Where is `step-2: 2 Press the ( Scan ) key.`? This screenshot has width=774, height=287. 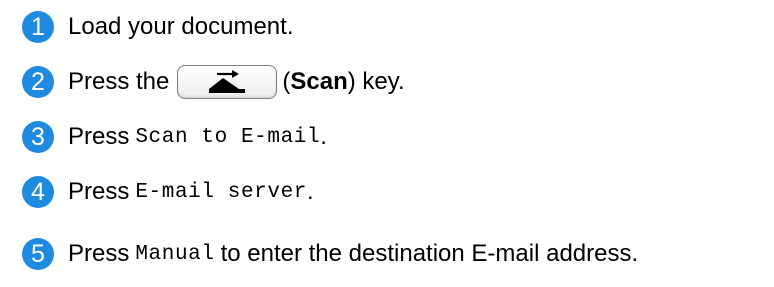 step-2: 2 Press the ( Scan ) key. is located at coordinates (213, 82).